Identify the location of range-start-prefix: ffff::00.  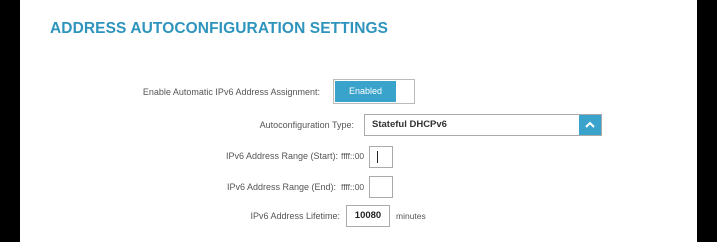
(353, 156).